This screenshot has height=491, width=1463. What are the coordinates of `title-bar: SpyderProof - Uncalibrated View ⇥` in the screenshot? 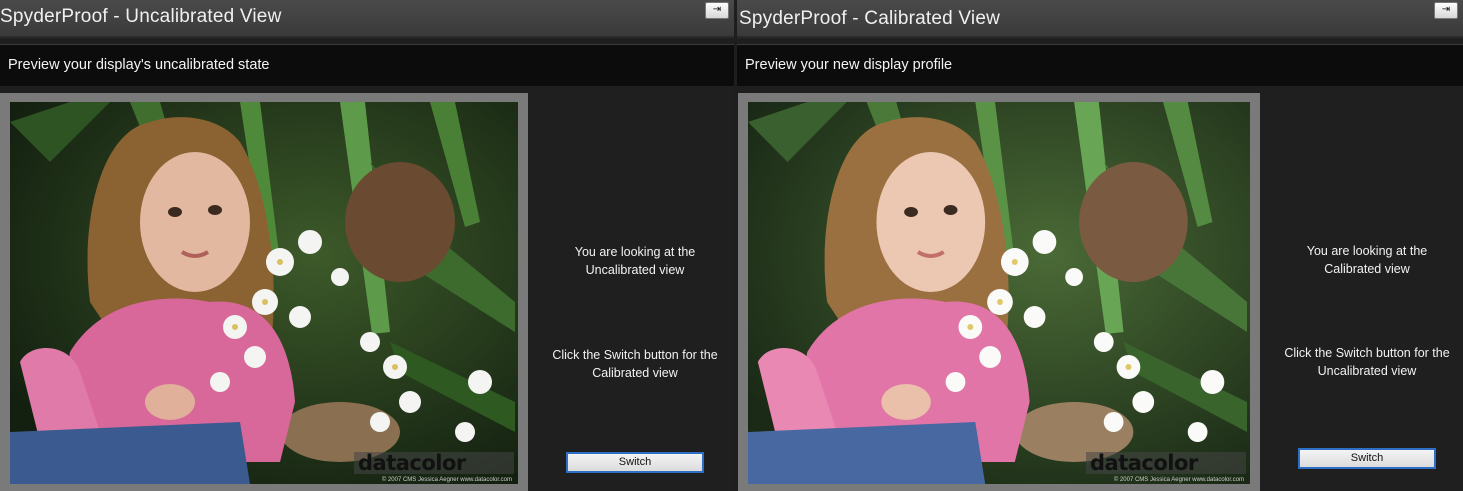 It's located at (367, 19).